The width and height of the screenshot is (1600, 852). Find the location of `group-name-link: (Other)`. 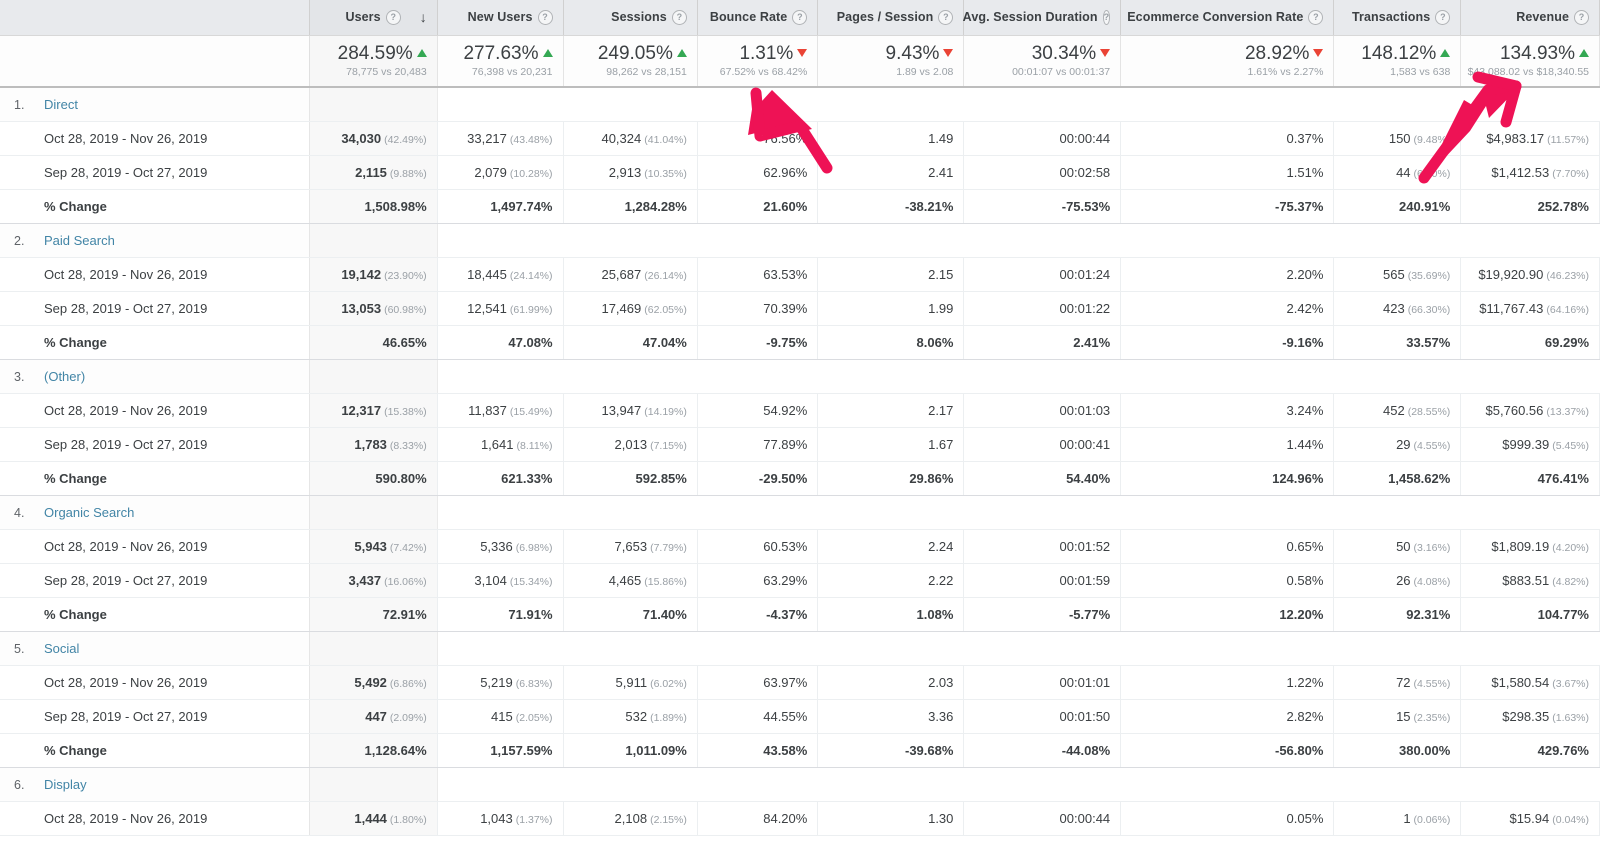

group-name-link: (Other) is located at coordinates (64, 376).